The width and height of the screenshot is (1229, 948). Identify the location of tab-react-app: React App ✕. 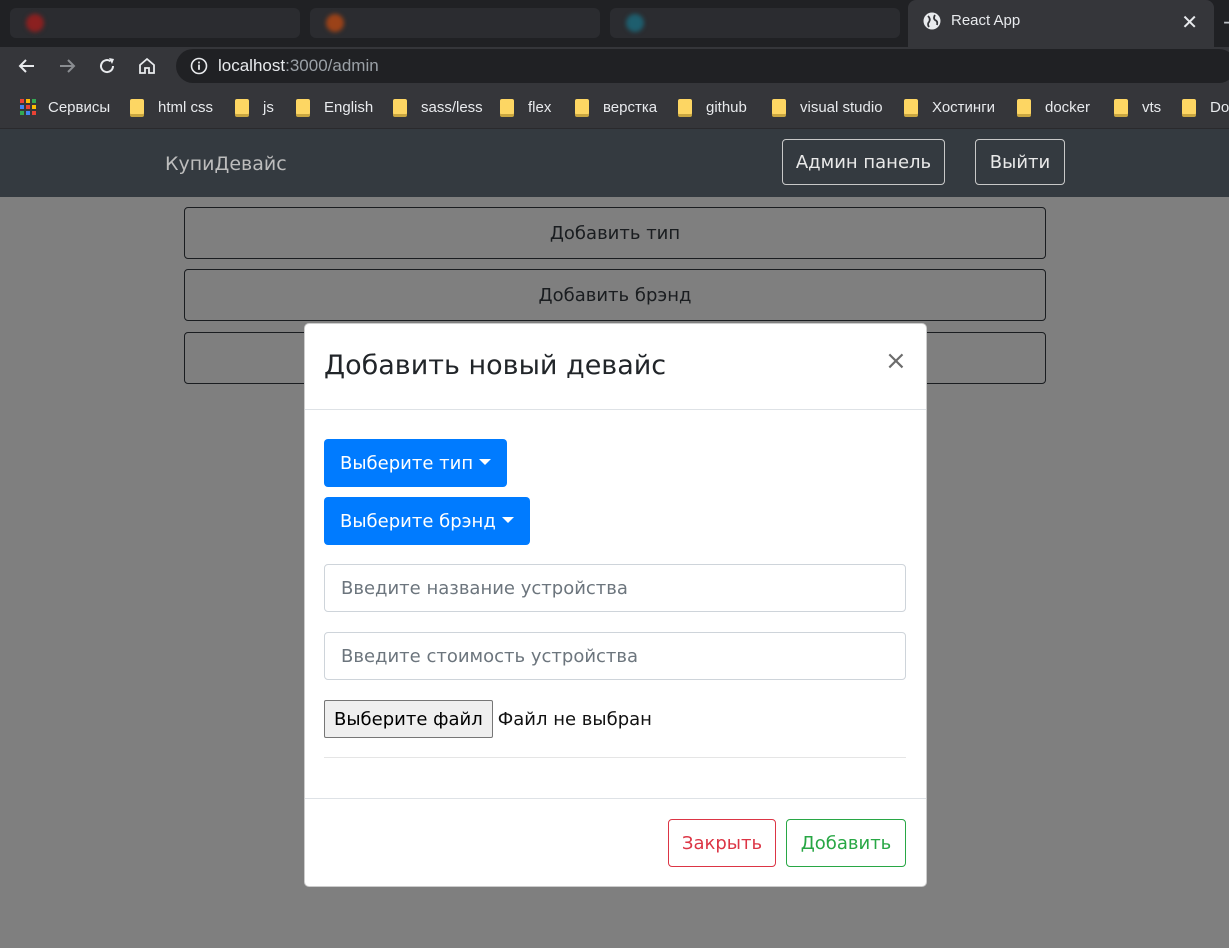
(1061, 23).